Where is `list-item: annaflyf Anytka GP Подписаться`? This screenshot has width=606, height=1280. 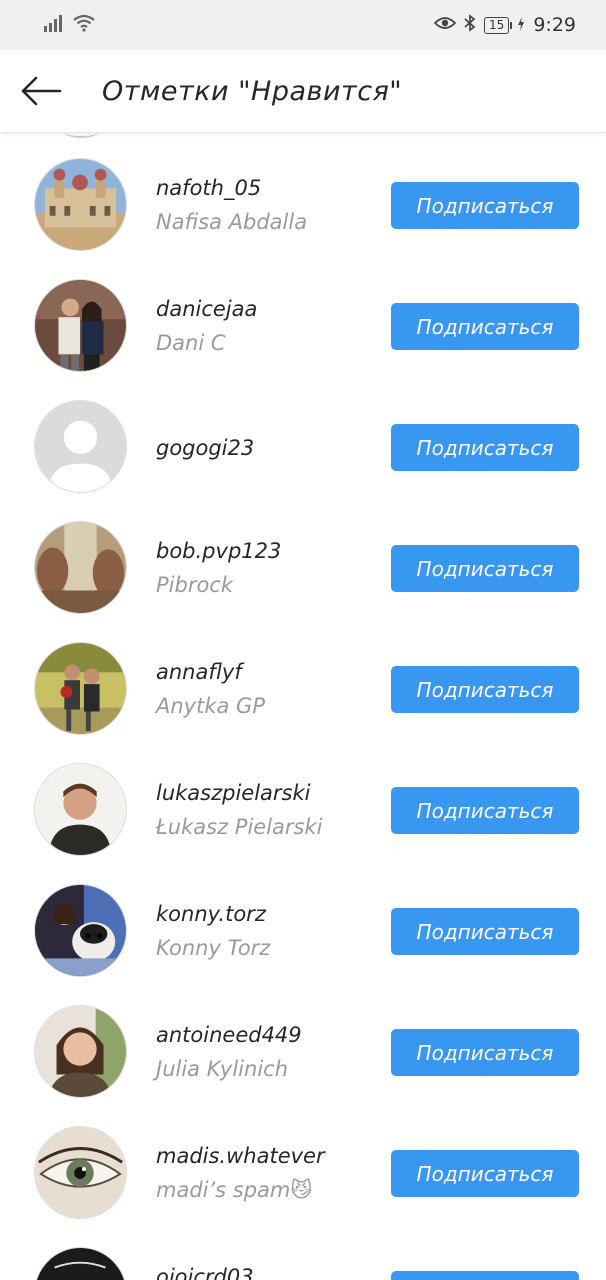
list-item: annaflyf Anytka GP Подписаться is located at coordinates (303, 676).